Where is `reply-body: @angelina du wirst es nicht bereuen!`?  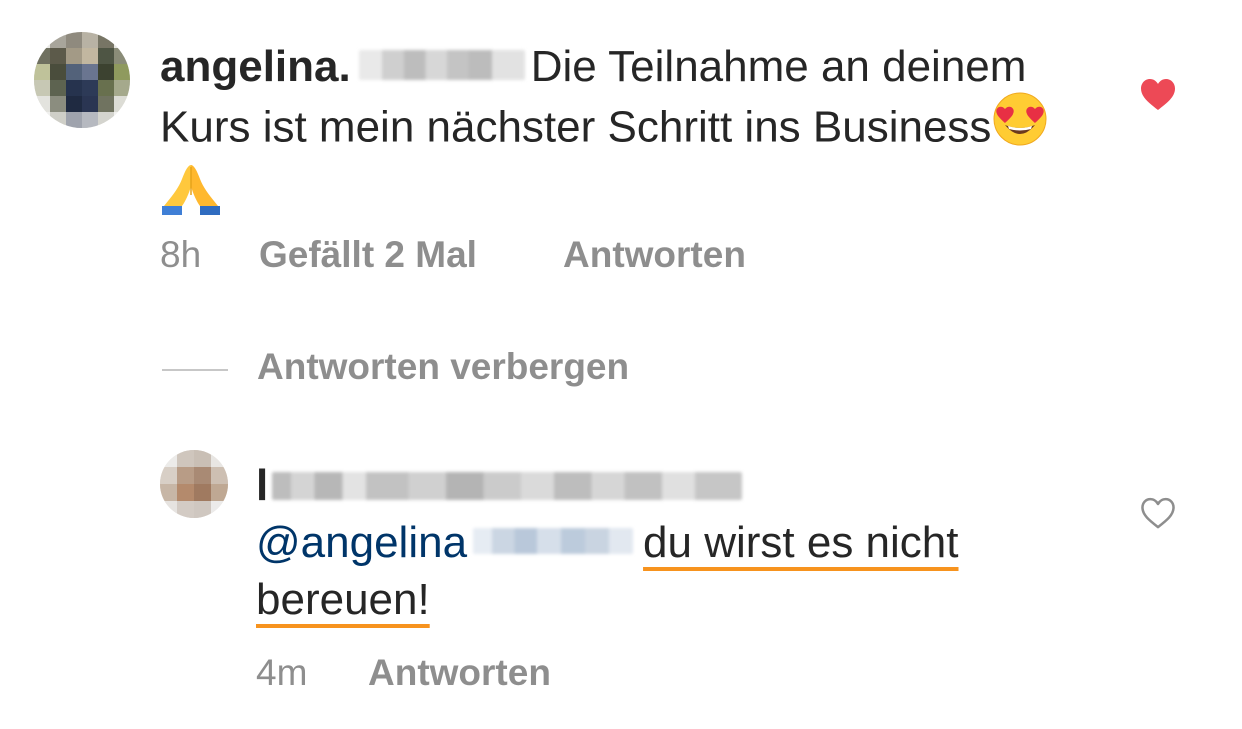
reply-body: @angelina du wirst es nicht bereuen! is located at coordinates (696, 571).